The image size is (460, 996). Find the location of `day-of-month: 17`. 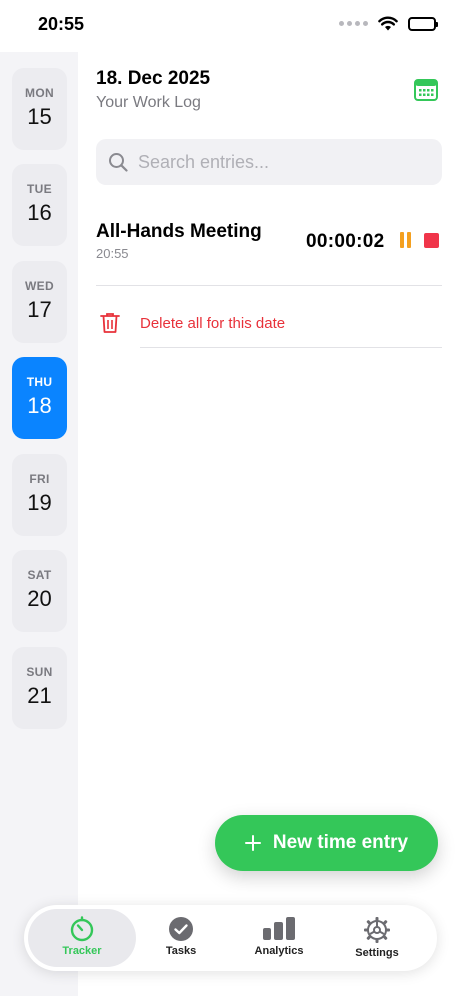

day-of-month: 17 is located at coordinates (39, 309).